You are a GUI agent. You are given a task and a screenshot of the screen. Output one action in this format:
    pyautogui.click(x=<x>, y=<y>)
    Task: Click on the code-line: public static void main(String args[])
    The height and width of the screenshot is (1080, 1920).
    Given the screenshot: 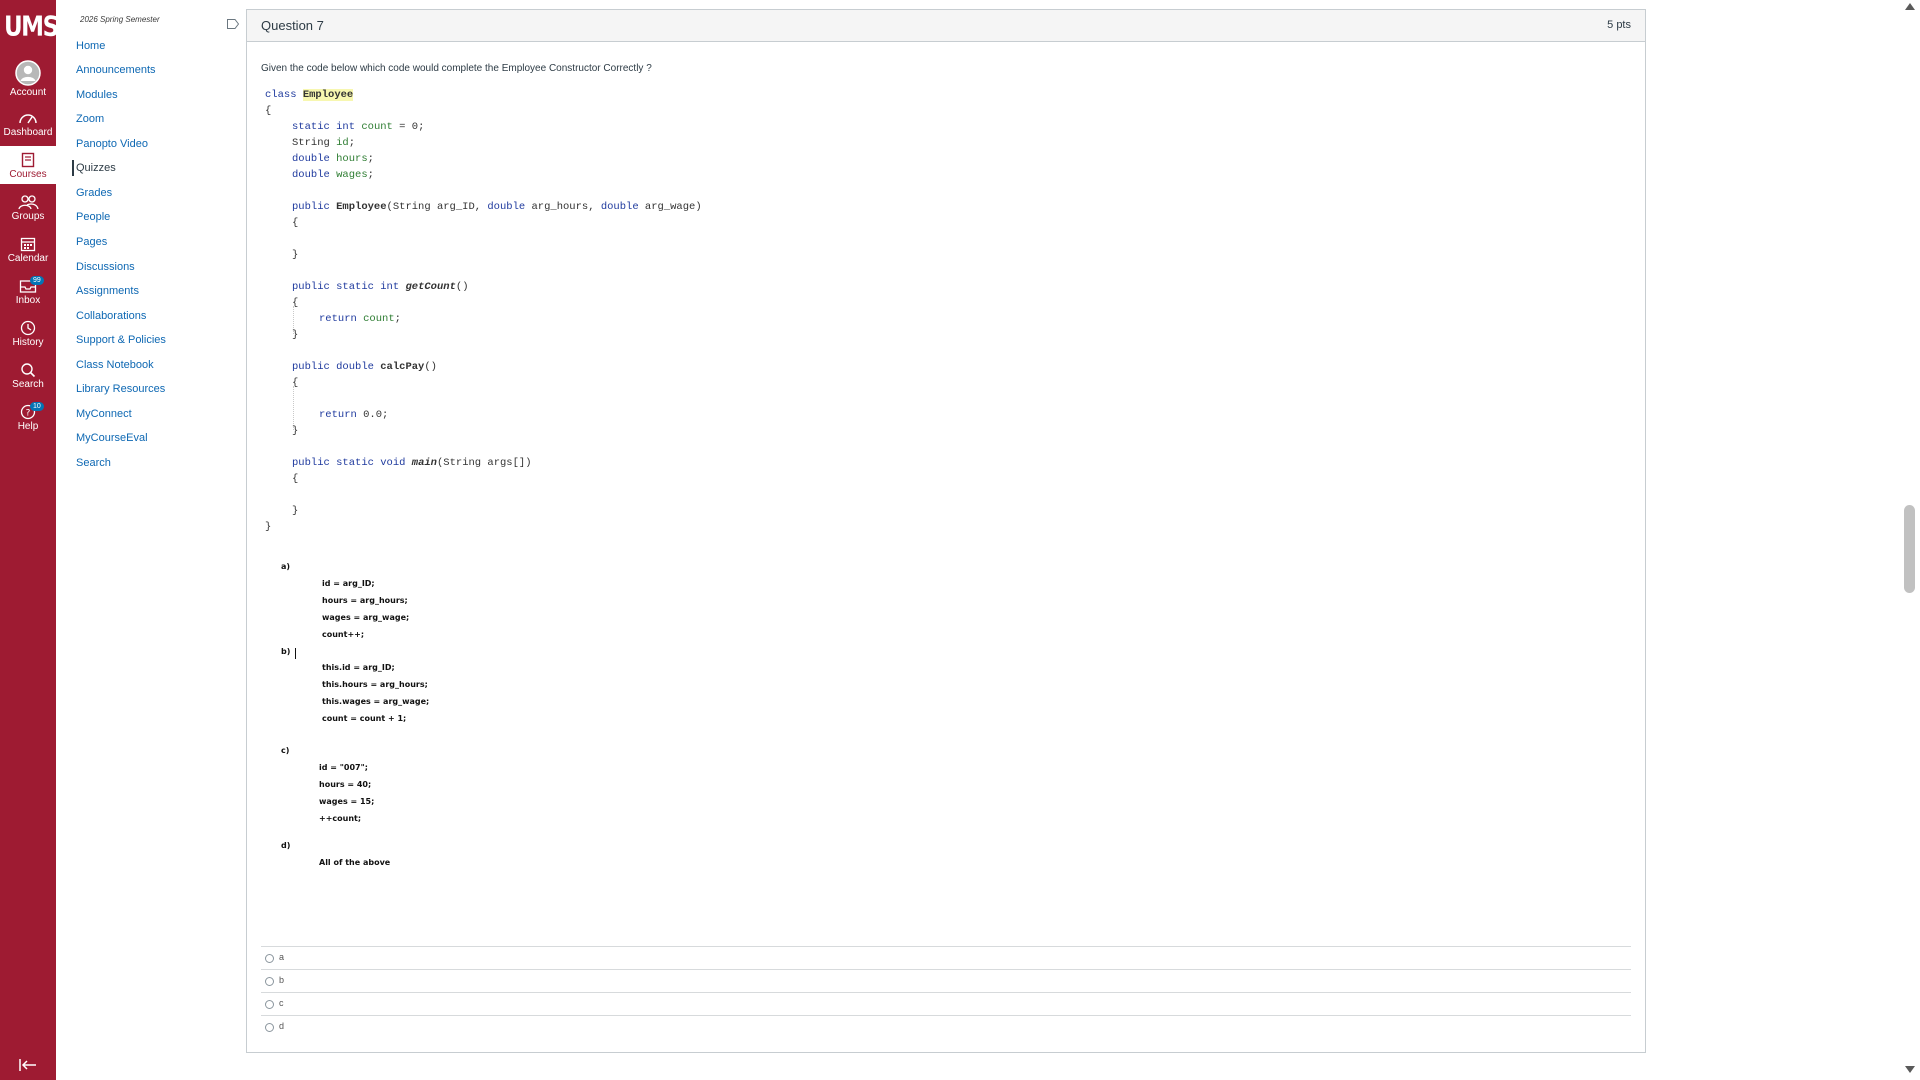 What is the action you would take?
    pyautogui.click(x=412, y=463)
    